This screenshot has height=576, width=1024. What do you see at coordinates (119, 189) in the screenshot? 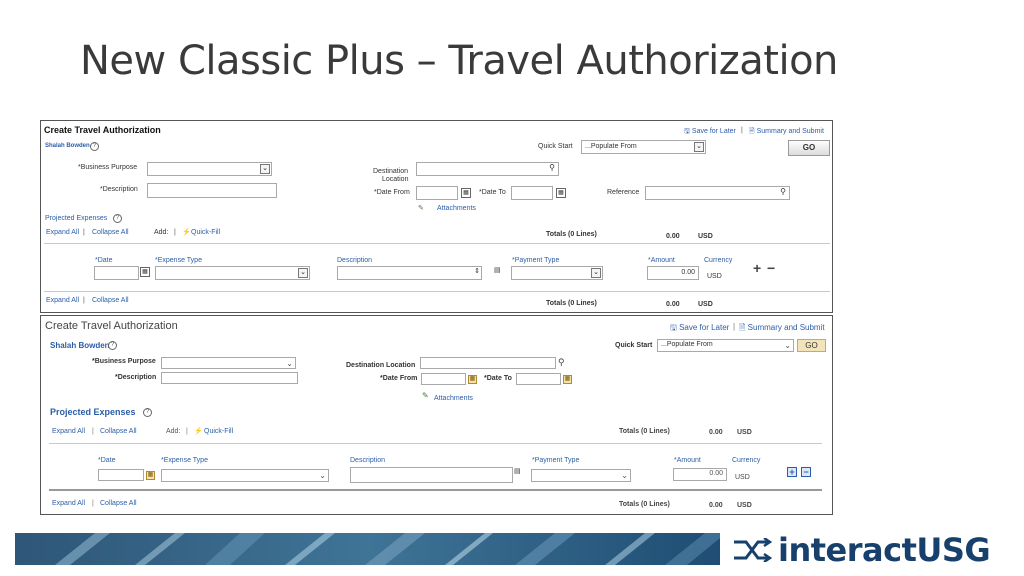
I see `description-label: *Description` at bounding box center [119, 189].